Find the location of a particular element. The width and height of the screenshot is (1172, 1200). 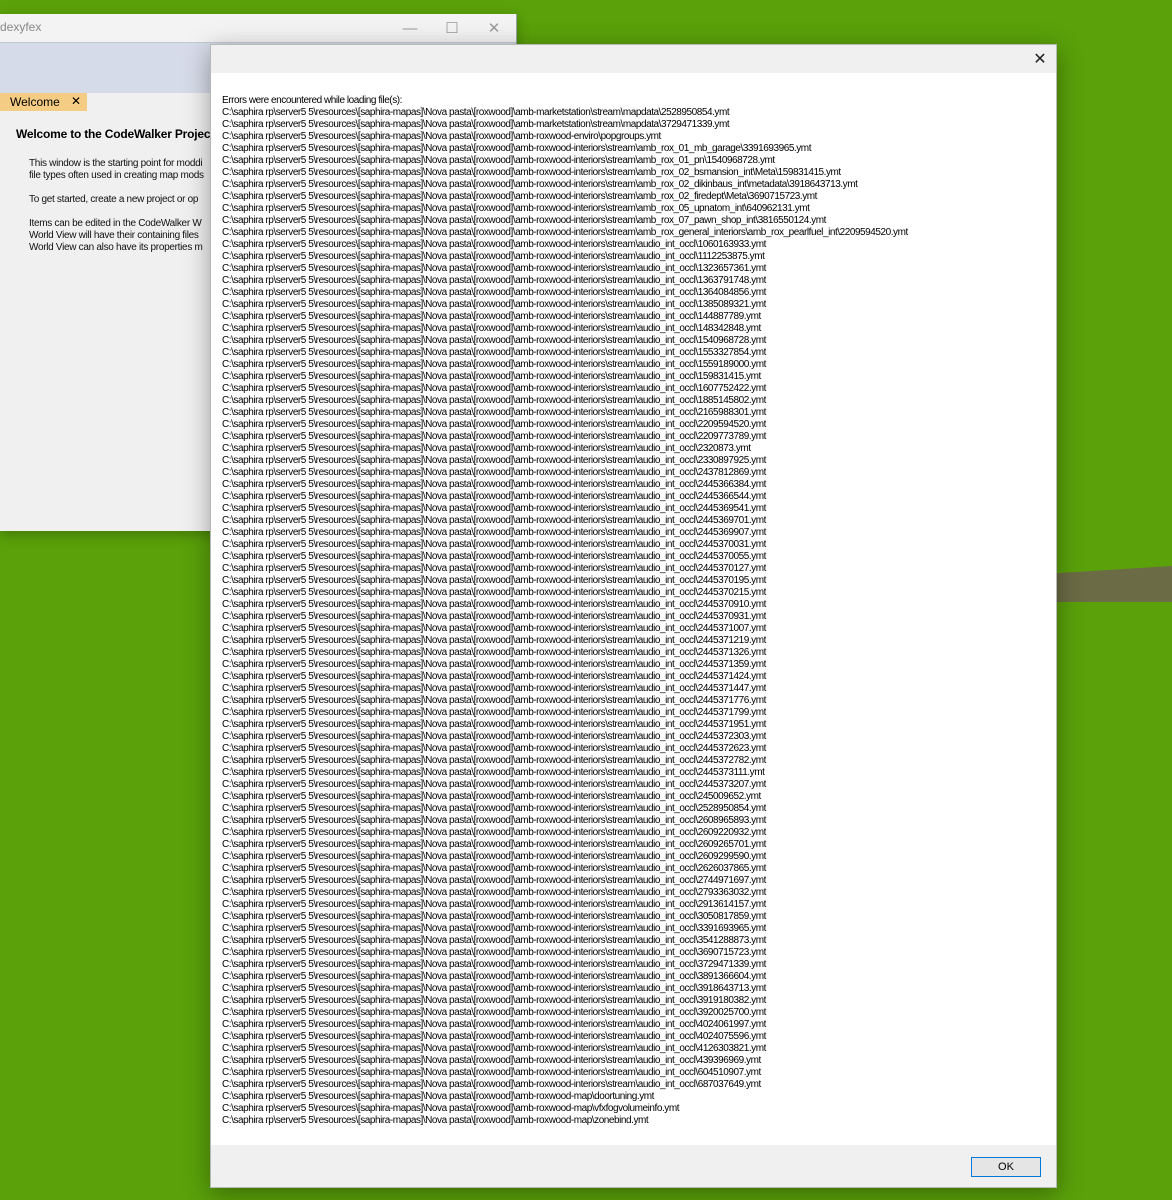

tab-welcome-label: Welcome is located at coordinates (35, 102).